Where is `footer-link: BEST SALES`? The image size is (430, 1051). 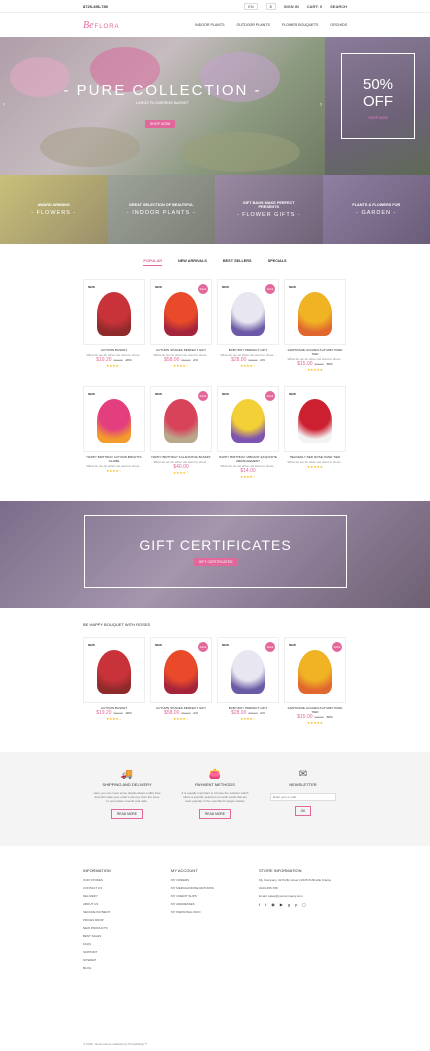 footer-link: BEST SALES is located at coordinates (127, 936).